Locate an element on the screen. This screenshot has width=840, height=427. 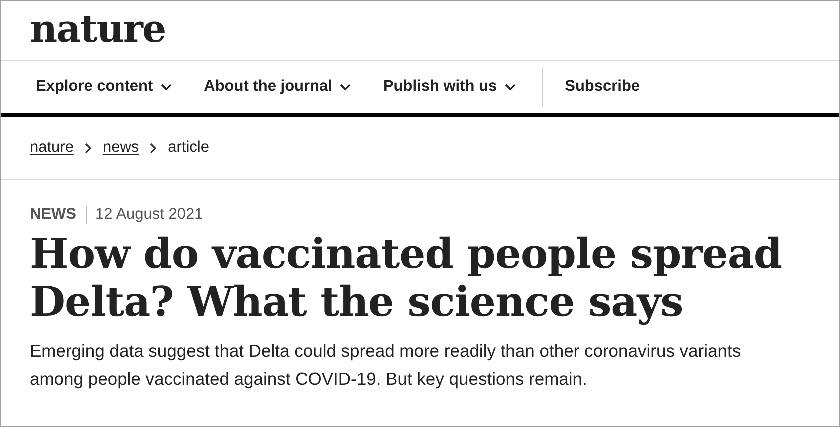
article-date: 12 August 2021 is located at coordinates (150, 215).